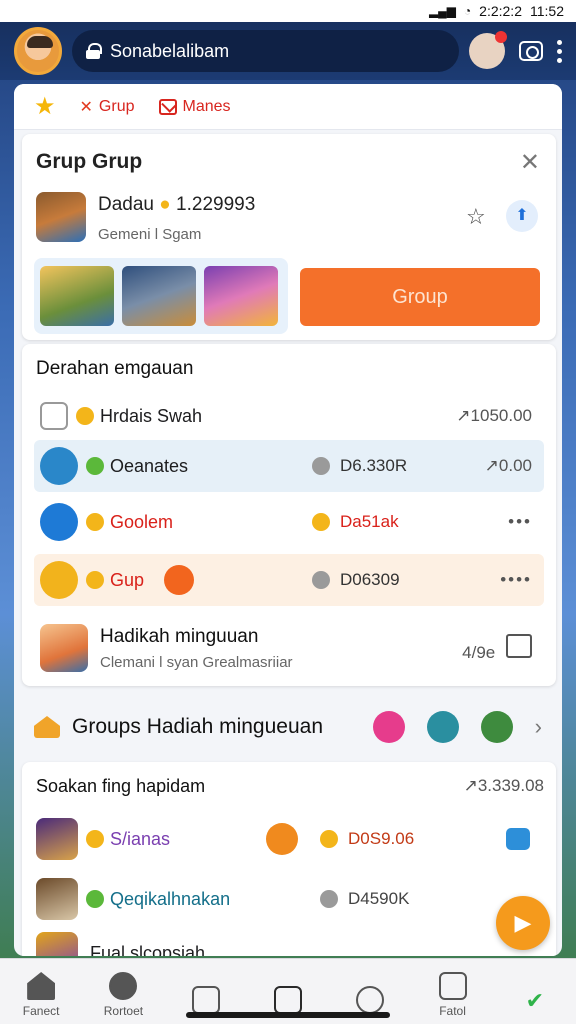 Image resolution: width=576 pixels, height=1024 pixels. I want to click on mail-icon, so click(167, 106).